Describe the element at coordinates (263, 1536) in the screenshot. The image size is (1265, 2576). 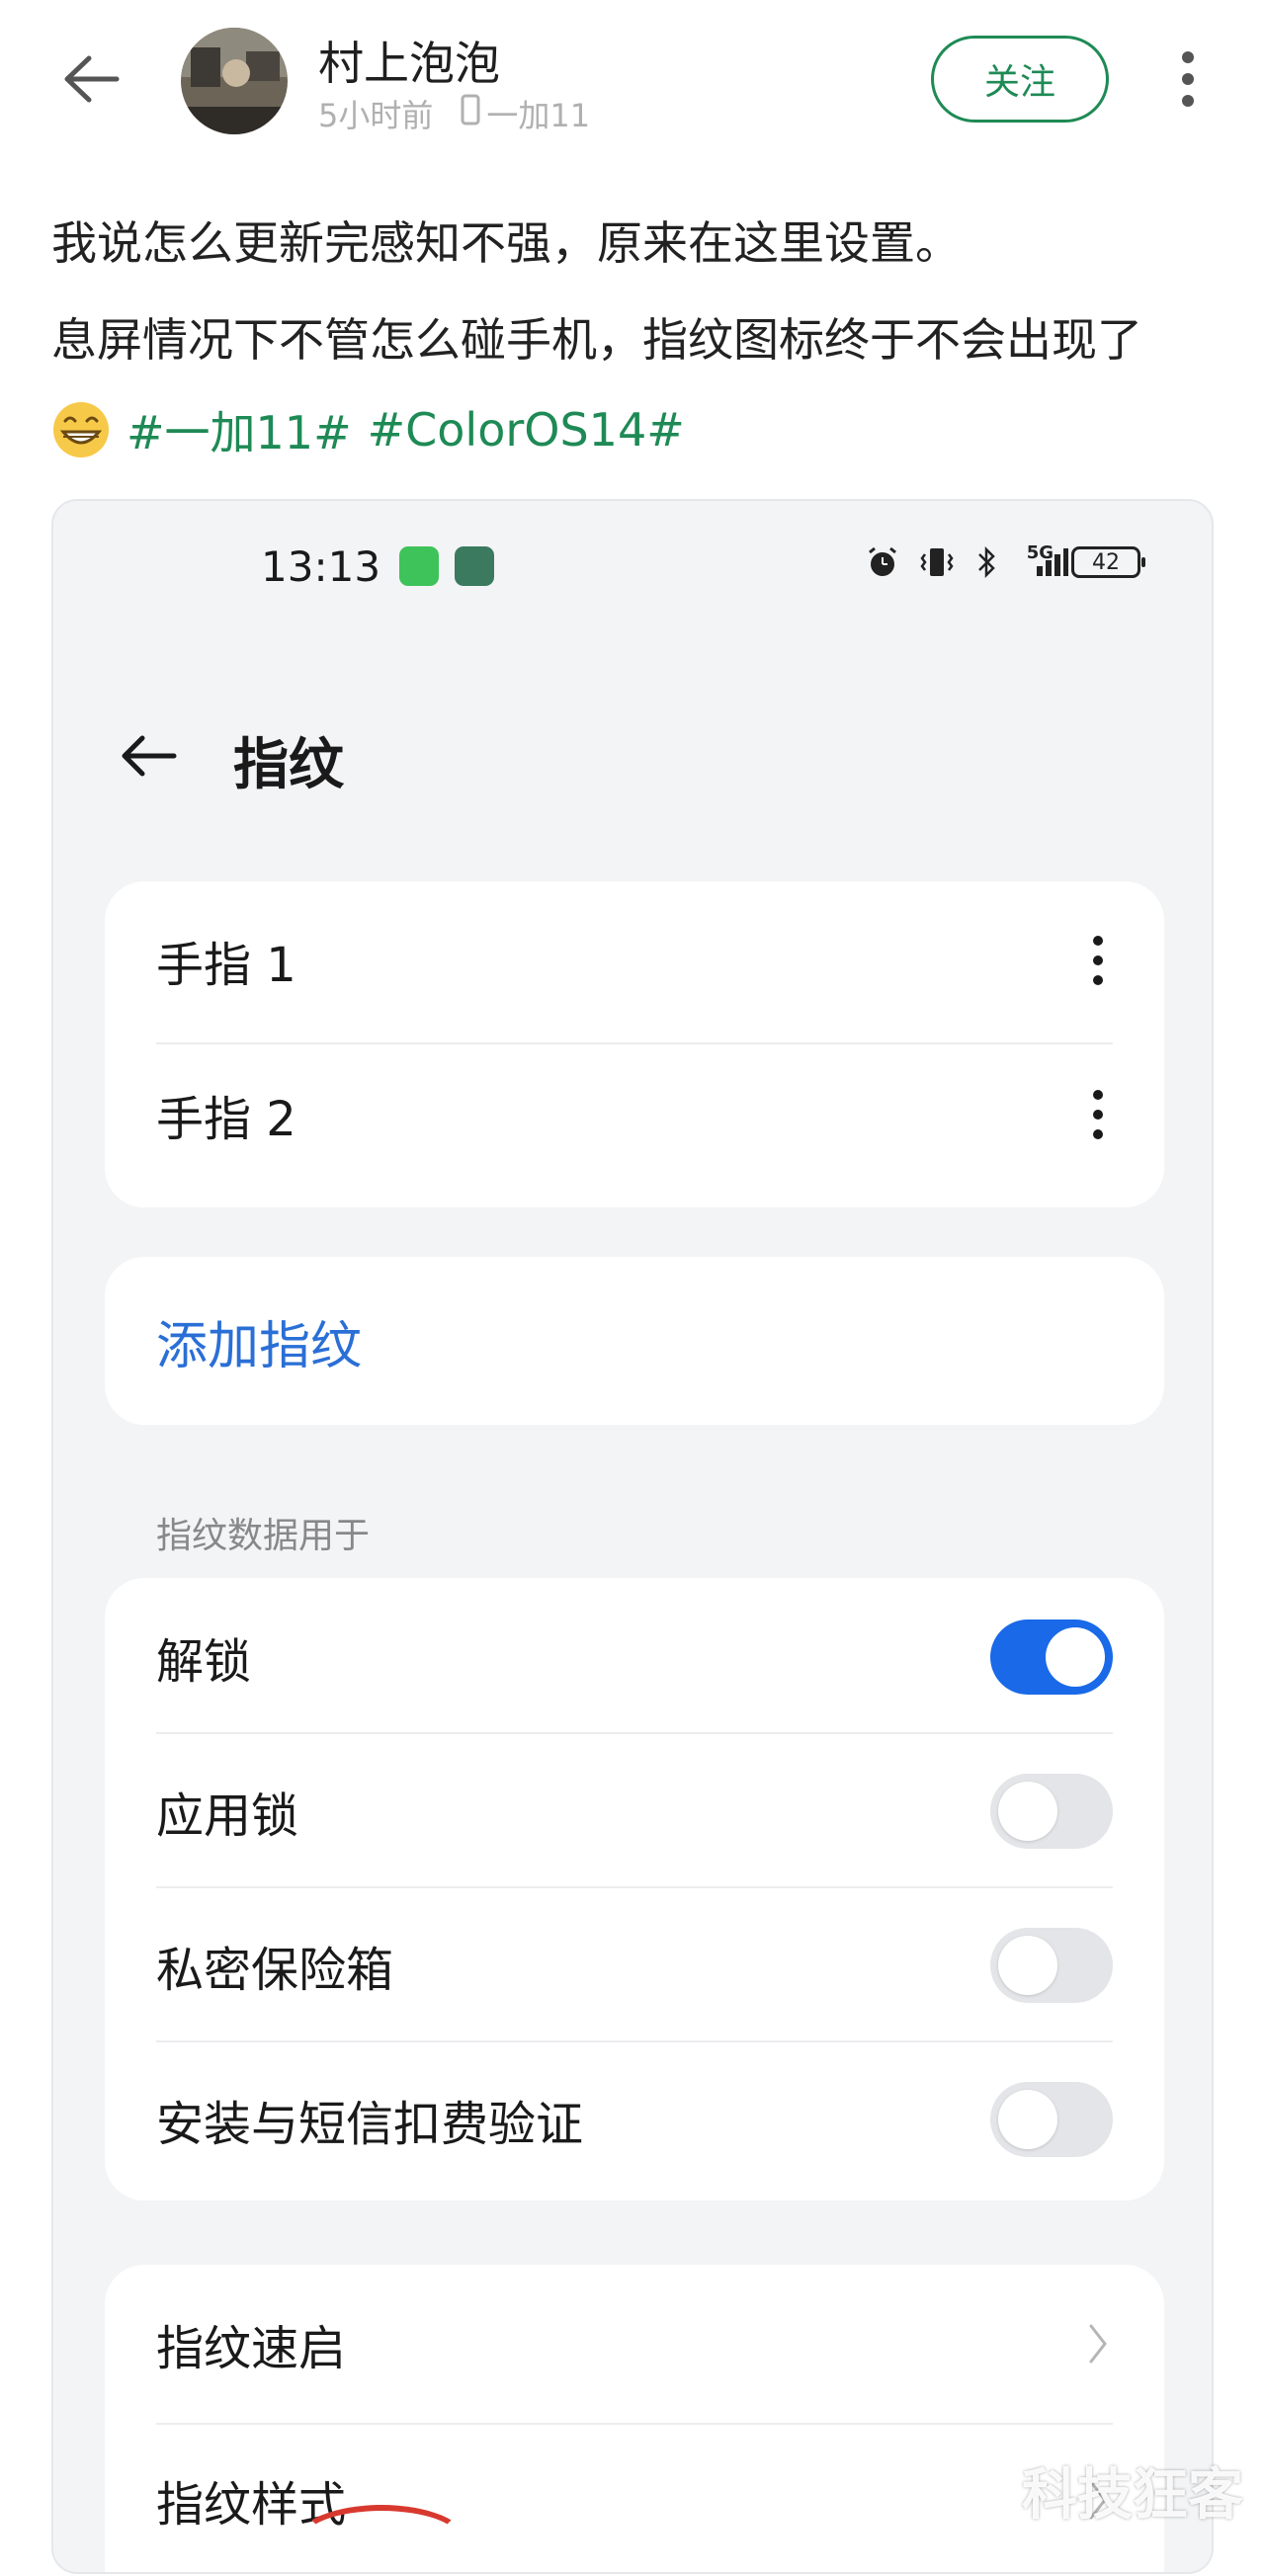
I see `section-label: 指纹数据用于` at that location.